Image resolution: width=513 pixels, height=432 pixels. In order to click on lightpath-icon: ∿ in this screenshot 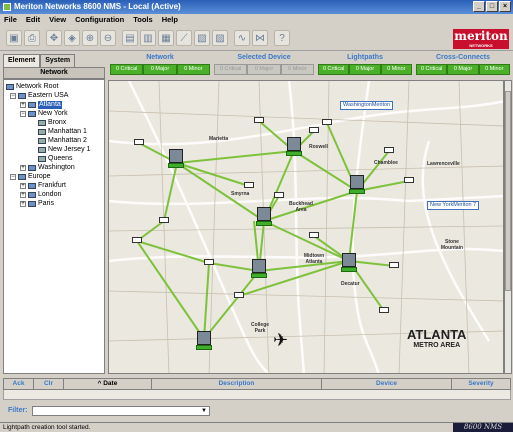, I will do `click(242, 38)`.